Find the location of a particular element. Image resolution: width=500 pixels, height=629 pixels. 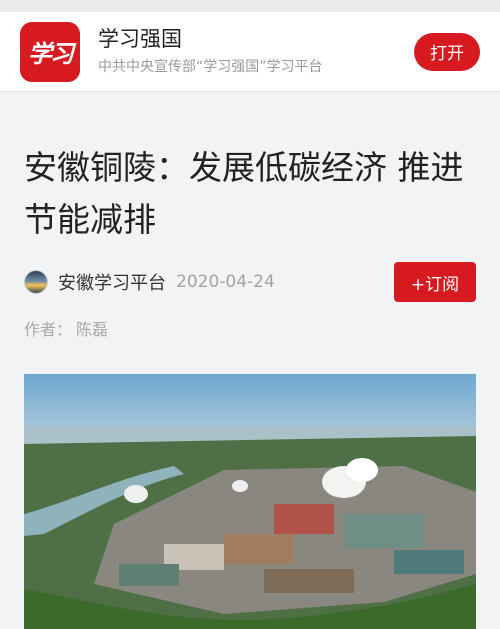

app-info: 学习强国 中共中央宣传部“学习强国”学习平台 is located at coordinates (256, 51).